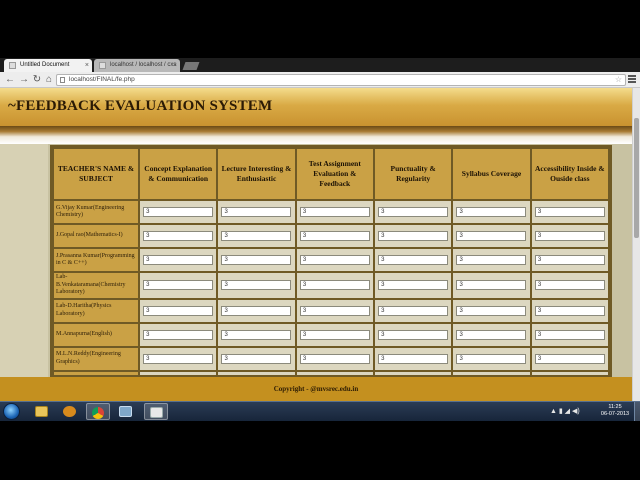 The image size is (640, 480). Describe the element at coordinates (491, 174) in the screenshot. I see `column-header: Syllabus Coverage` at that location.